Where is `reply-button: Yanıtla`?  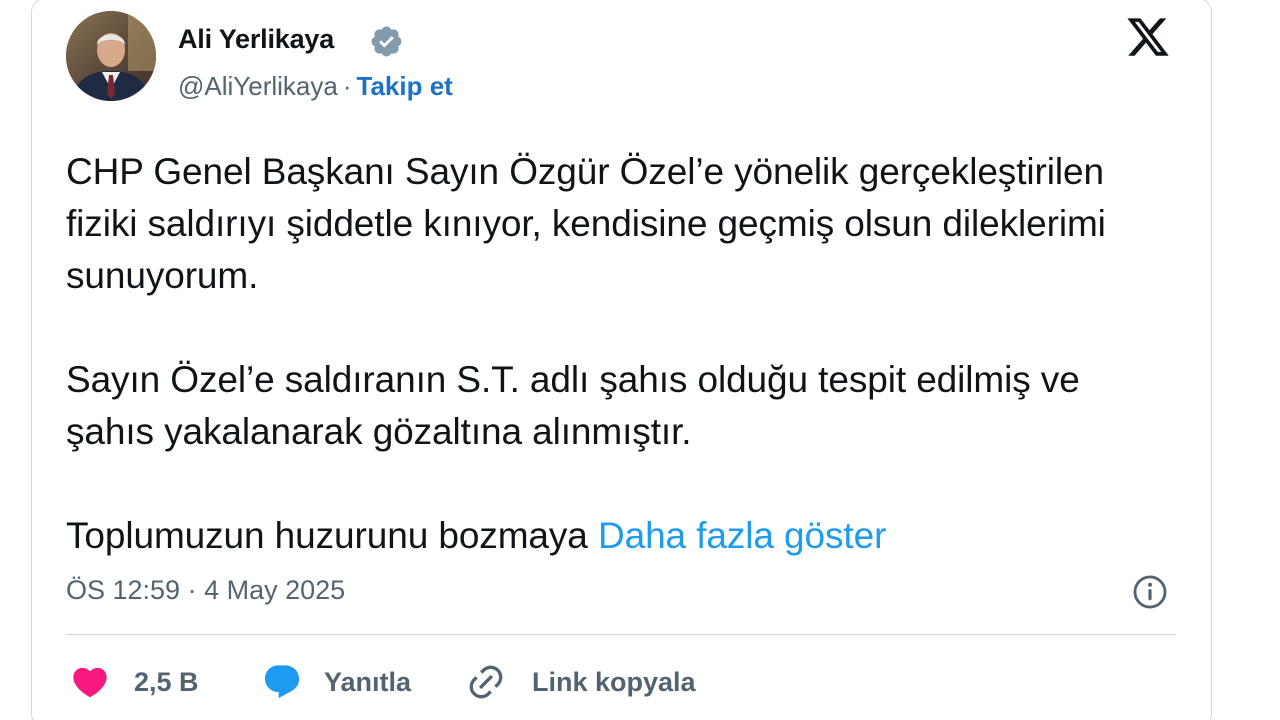 reply-button: Yanıtla is located at coordinates (336, 682).